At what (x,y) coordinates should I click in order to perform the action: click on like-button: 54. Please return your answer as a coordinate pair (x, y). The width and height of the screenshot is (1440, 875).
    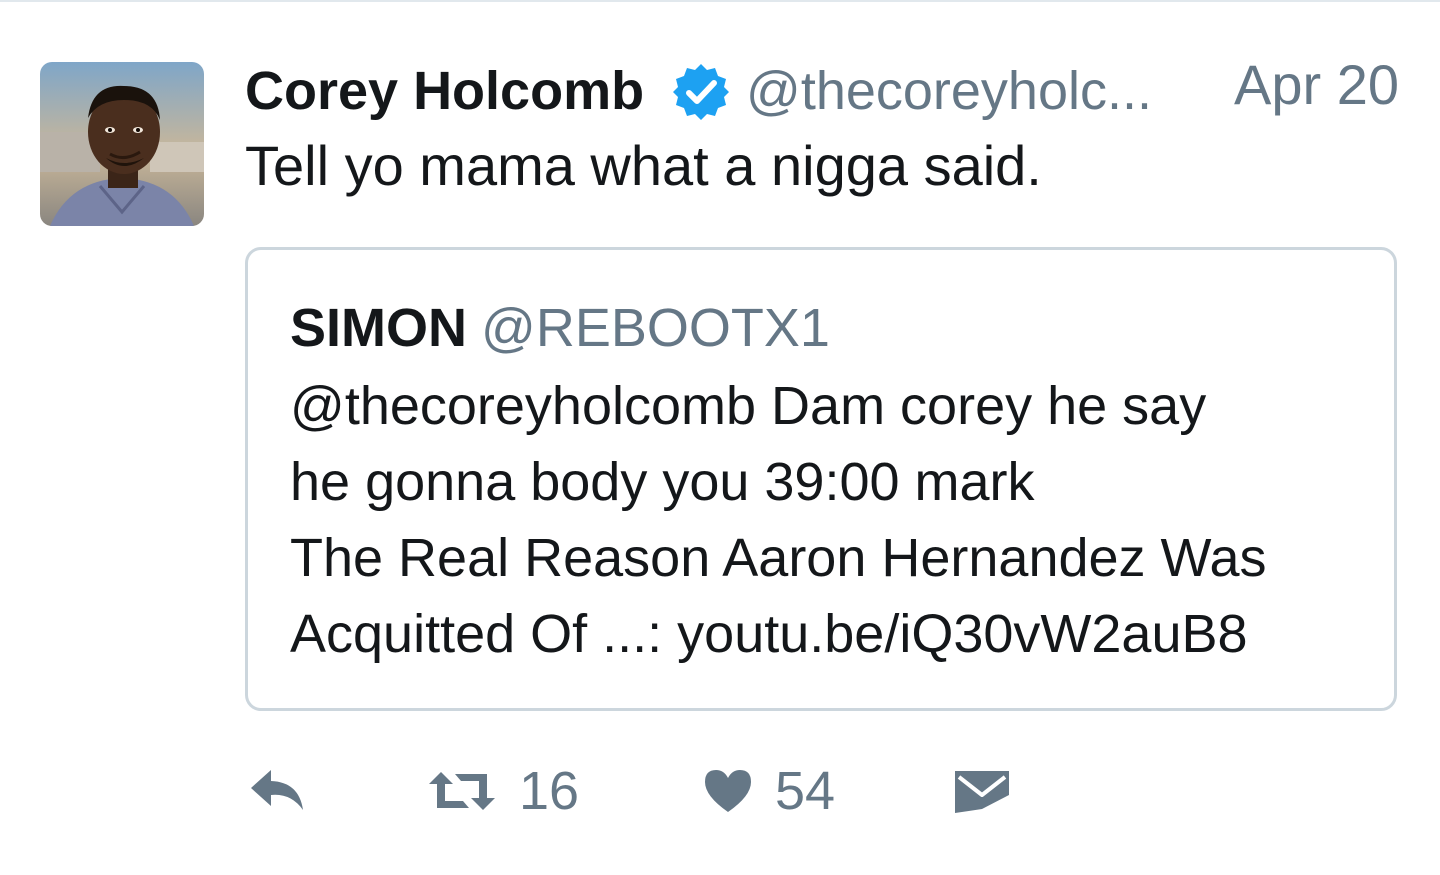
    Looking at the image, I should click on (769, 791).